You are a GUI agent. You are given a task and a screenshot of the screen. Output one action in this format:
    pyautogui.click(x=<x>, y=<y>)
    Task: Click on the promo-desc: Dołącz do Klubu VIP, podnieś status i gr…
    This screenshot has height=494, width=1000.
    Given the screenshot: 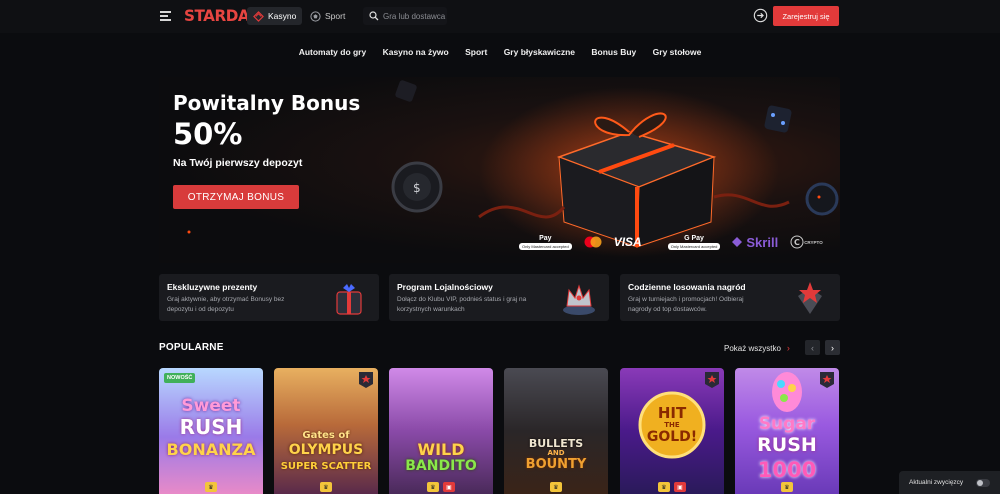 What is the action you would take?
    pyautogui.click(x=462, y=304)
    